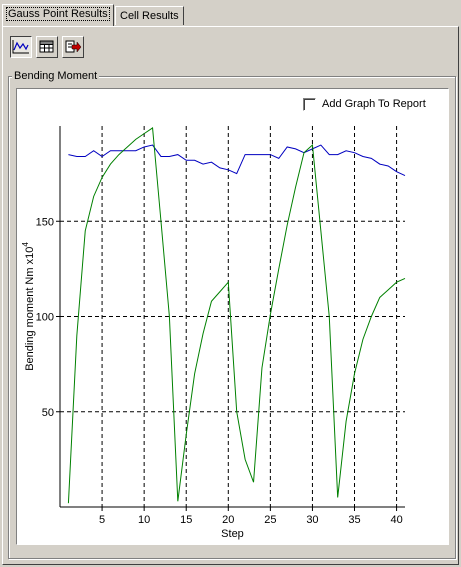 The width and height of the screenshot is (461, 567). I want to click on tab-label: Gauss Point Results, so click(58, 14).